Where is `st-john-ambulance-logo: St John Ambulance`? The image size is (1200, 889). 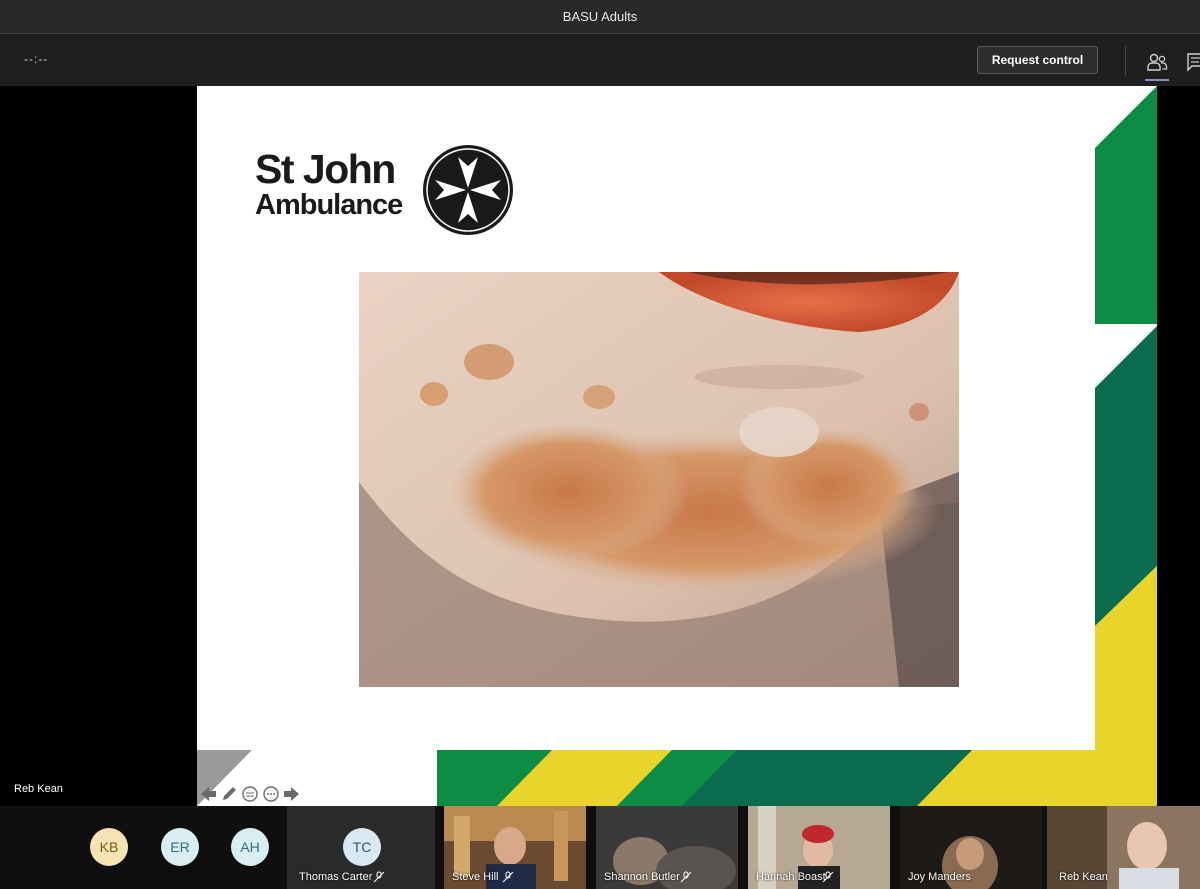 st-john-ambulance-logo: St John Ambulance is located at coordinates (390, 191).